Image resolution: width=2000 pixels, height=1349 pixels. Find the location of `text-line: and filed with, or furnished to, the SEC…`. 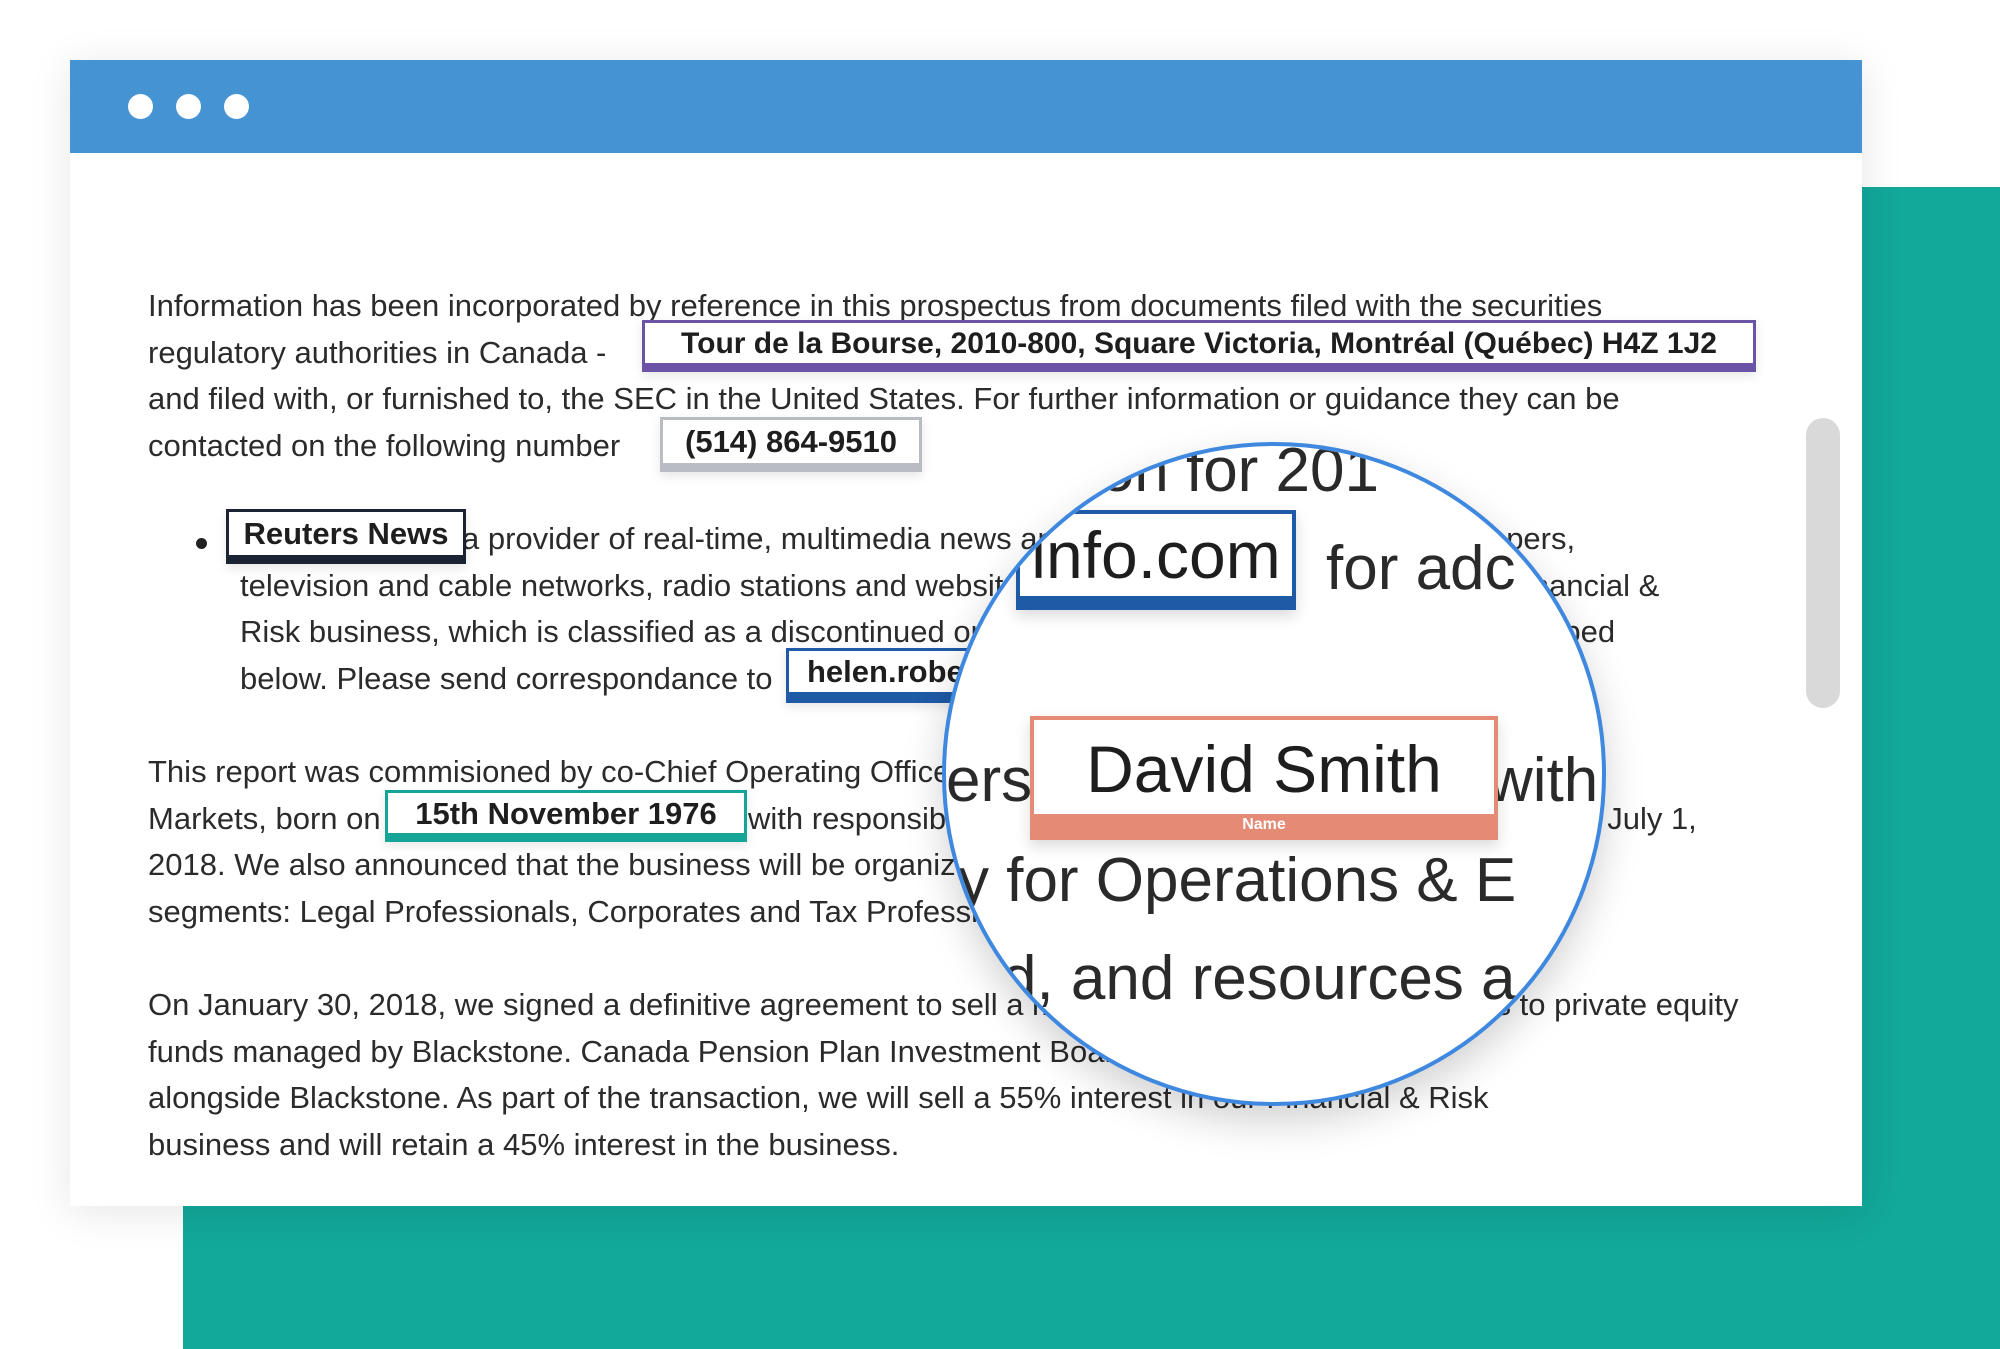

text-line: and filed with, or furnished to, the SEC… is located at coordinates (884, 398).